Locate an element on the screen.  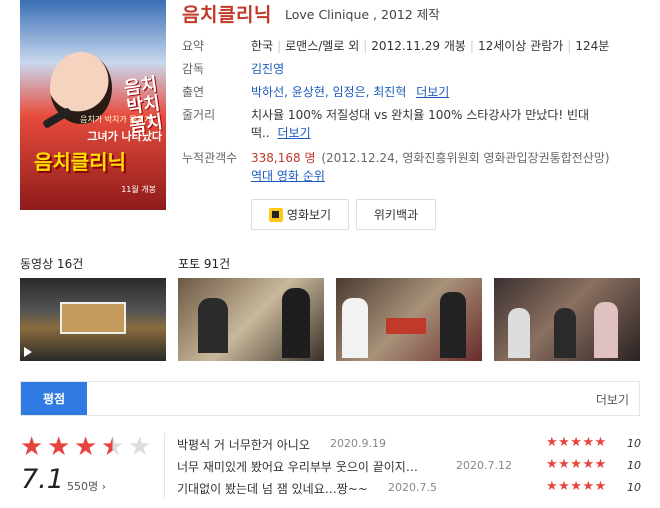
empty-star-icon: ★ is located at coordinates (140, 447).